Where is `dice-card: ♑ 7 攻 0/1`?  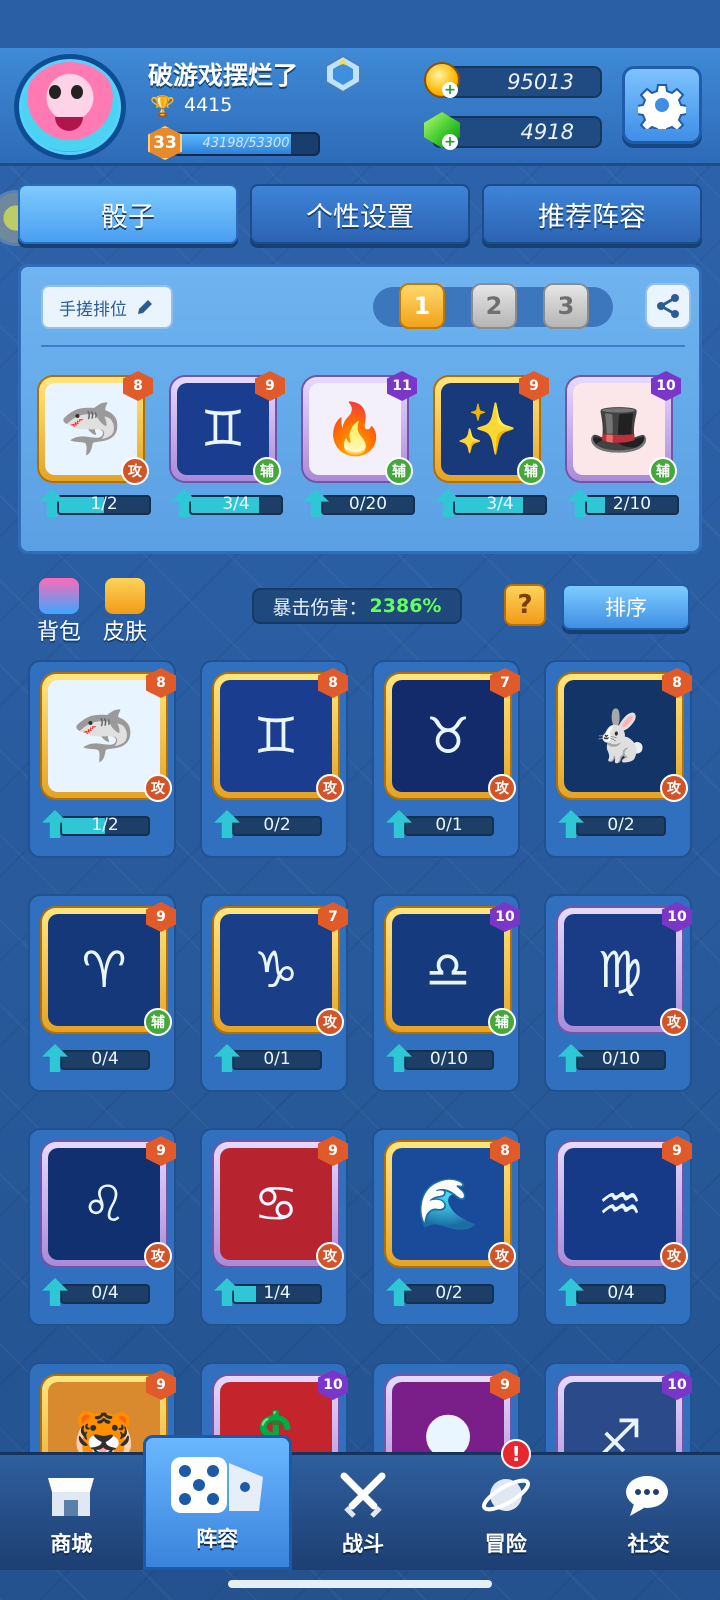
dice-card: ♑ 7 攻 0/1 is located at coordinates (281, 987).